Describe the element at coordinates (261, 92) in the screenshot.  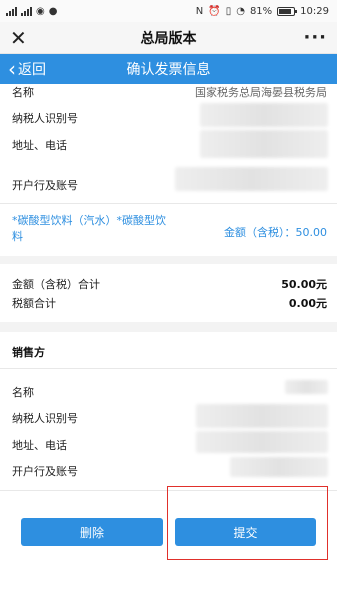
I see `buyer-name-value: 国家税务总局海晏县税务局` at that location.